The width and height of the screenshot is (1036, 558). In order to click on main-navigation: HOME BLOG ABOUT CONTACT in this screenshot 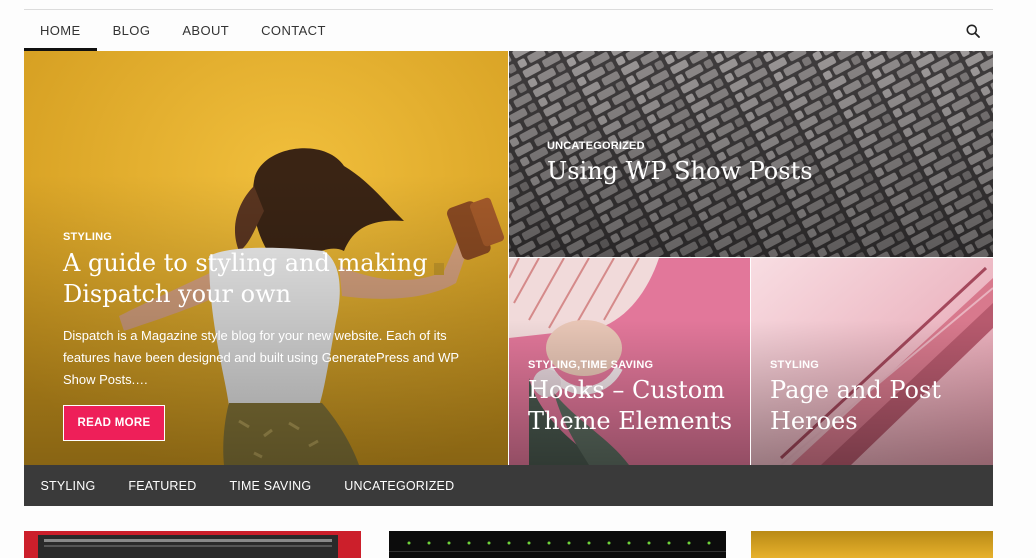, I will do `click(508, 30)`.